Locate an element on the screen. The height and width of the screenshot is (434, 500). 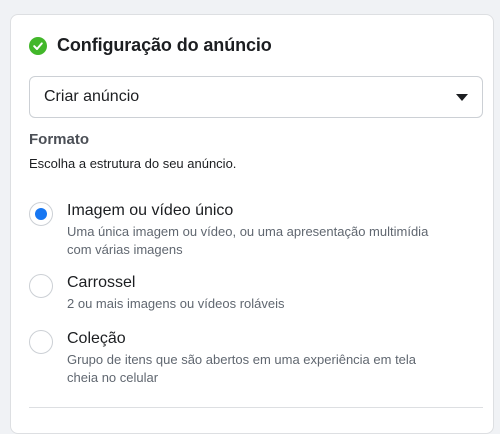
ad-creation-dropdown: Criar anúncio is located at coordinates (256, 97).